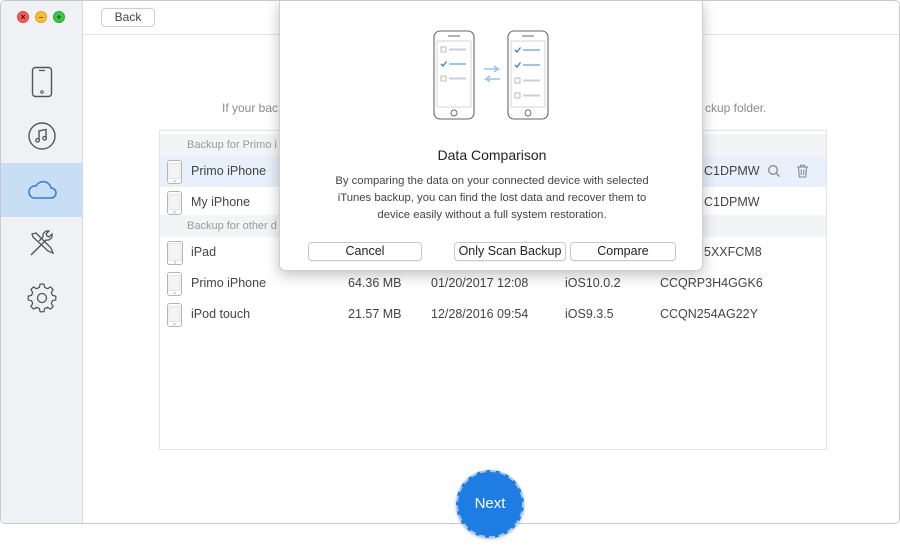  What do you see at coordinates (802, 171) in the screenshot?
I see `trash-icon` at bounding box center [802, 171].